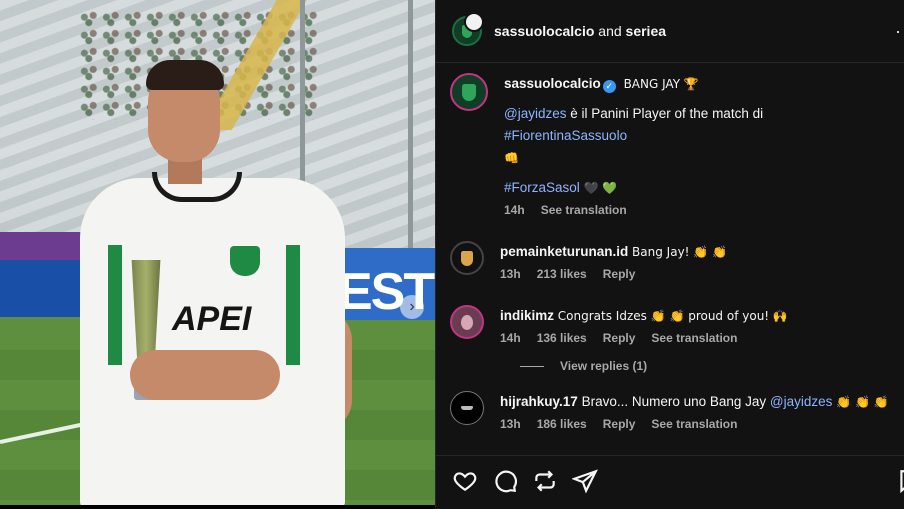 The width and height of the screenshot is (904, 509). What do you see at coordinates (679, 252) in the screenshot?
I see `comment-text: Bang Jay! 👏 👏` at bounding box center [679, 252].